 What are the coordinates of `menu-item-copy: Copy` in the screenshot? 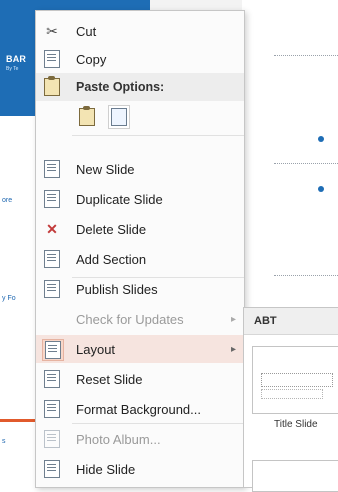 It's located at (140, 59).